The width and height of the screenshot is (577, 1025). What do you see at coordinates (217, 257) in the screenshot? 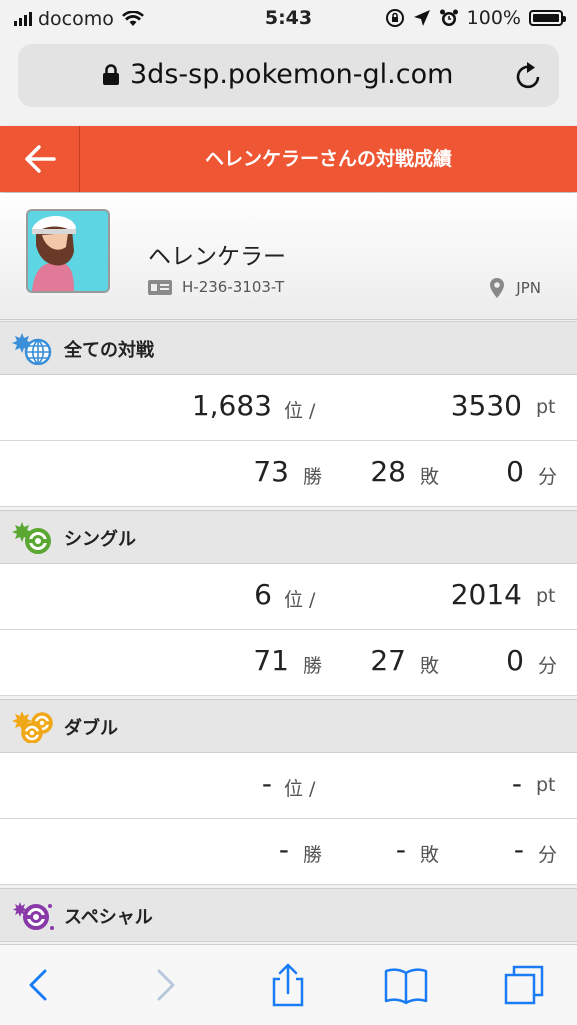
I see `player-name: ヘレンケラー` at bounding box center [217, 257].